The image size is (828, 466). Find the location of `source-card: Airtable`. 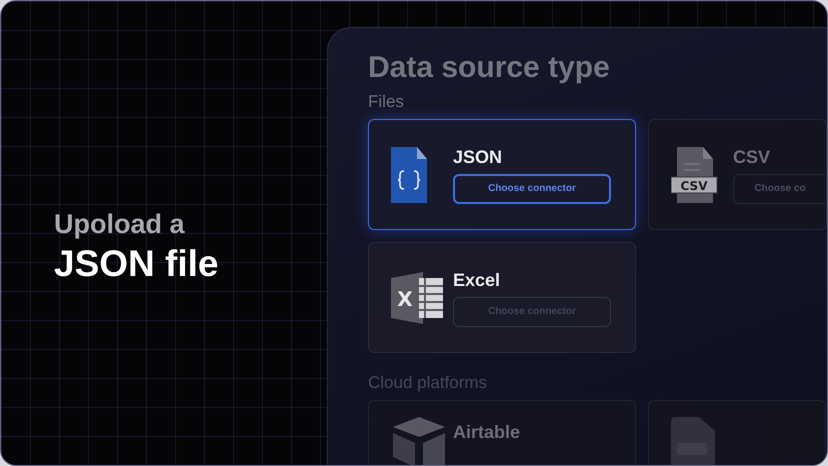

source-card: Airtable is located at coordinates (502, 432).